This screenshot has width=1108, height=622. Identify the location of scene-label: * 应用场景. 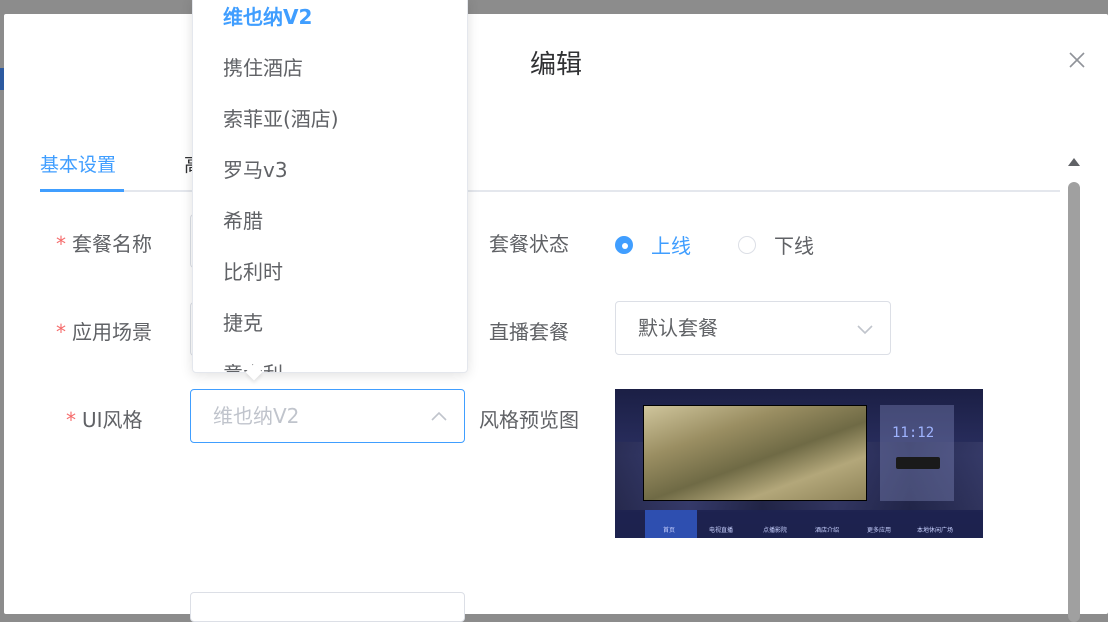
(104, 332).